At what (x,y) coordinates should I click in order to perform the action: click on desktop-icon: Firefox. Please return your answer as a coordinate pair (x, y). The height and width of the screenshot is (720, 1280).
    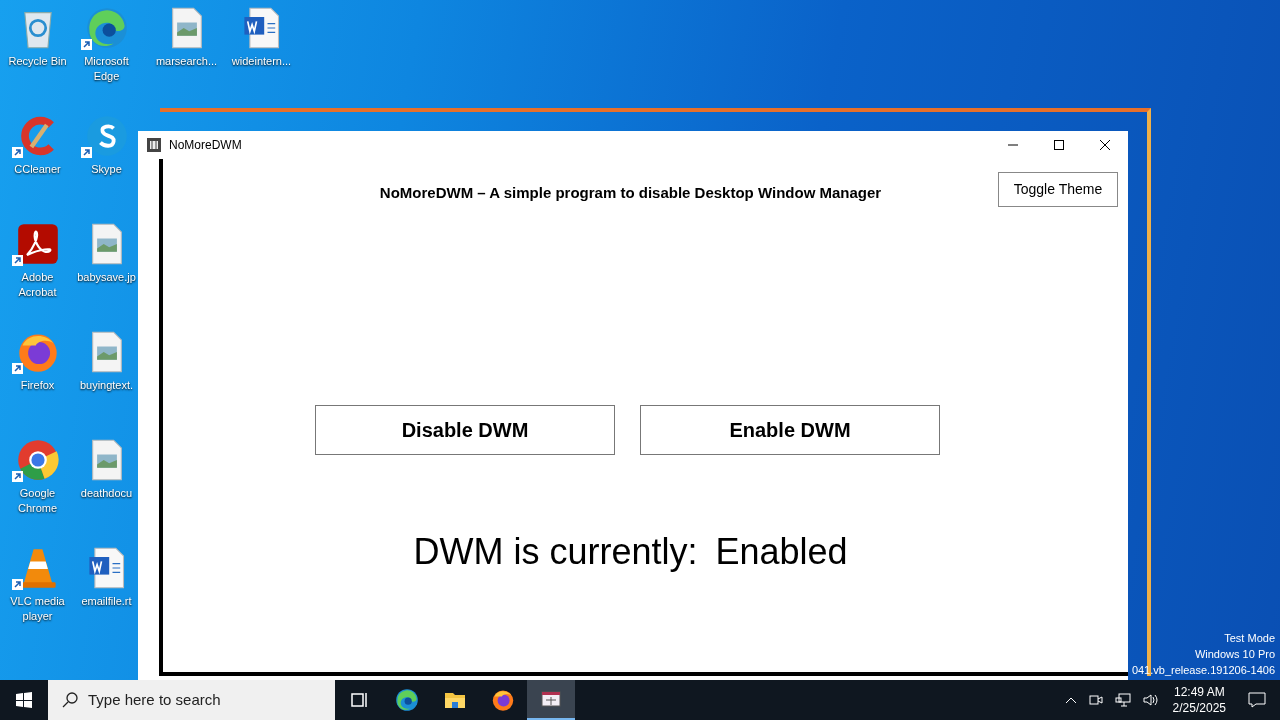
    Looking at the image, I should click on (37, 378).